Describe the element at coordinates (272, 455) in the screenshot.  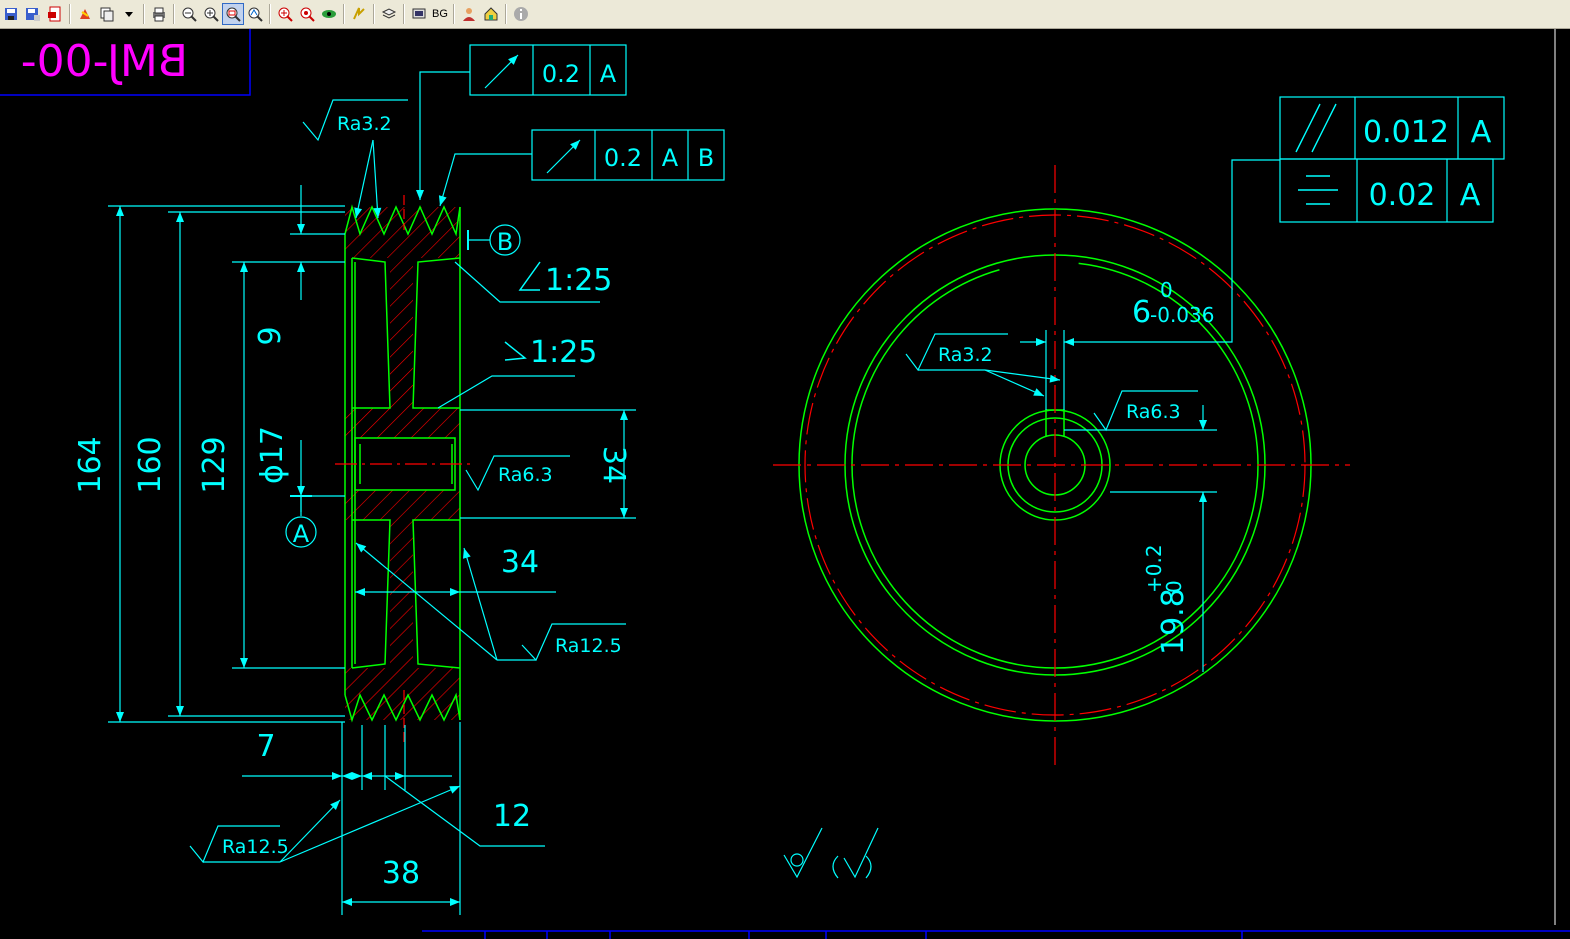
I see `dim-phi17: ϕ17` at that location.